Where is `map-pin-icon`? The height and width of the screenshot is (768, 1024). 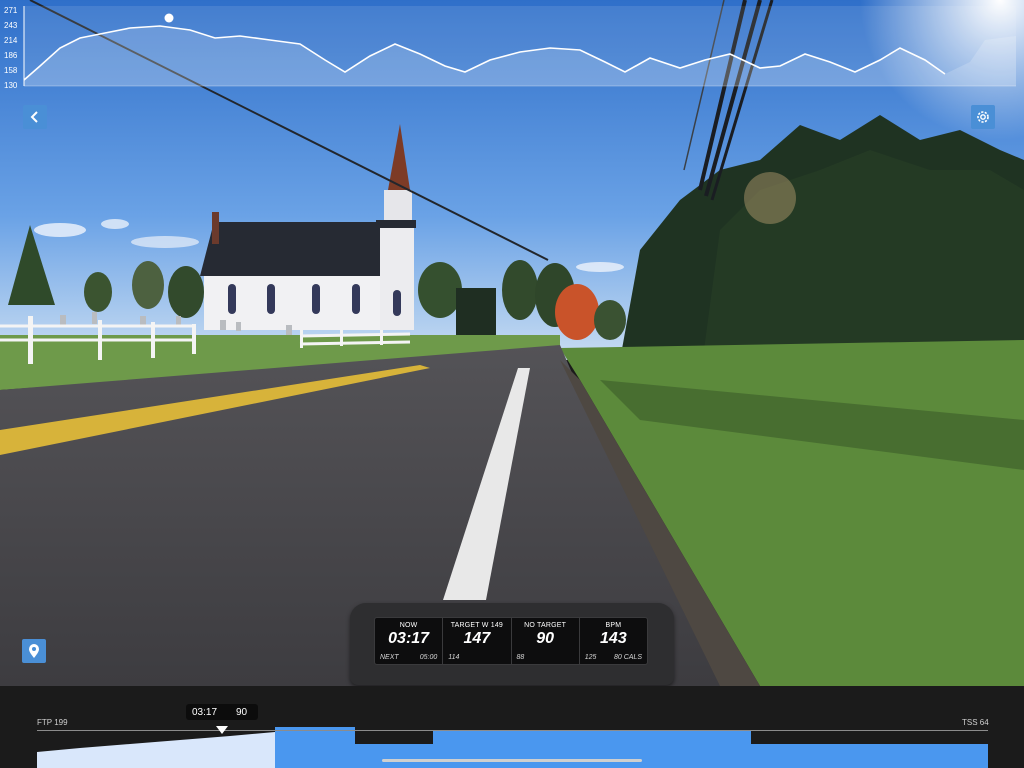 map-pin-icon is located at coordinates (34, 651).